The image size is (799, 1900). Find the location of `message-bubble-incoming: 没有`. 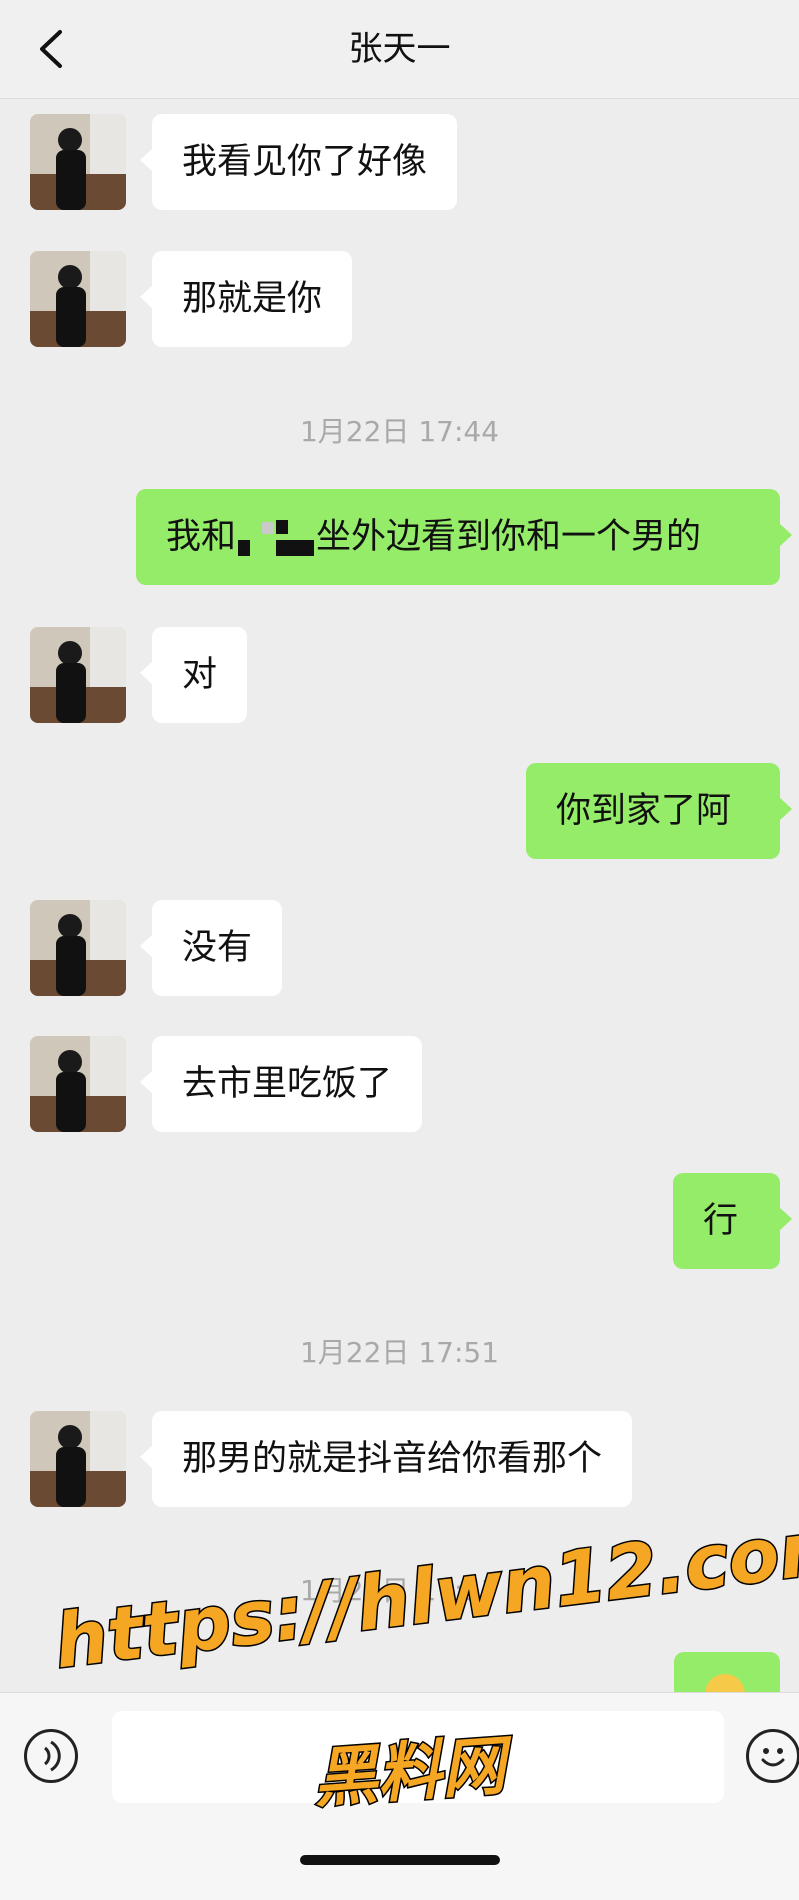

message-bubble-incoming: 没有 is located at coordinates (211, 948).